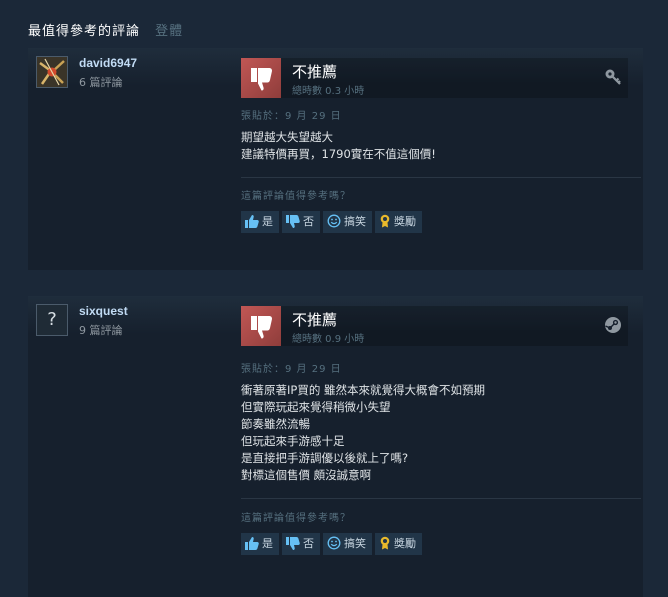 This screenshot has height=597, width=668. Describe the element at coordinates (613, 77) in the screenshot. I see `key-icon` at that location.